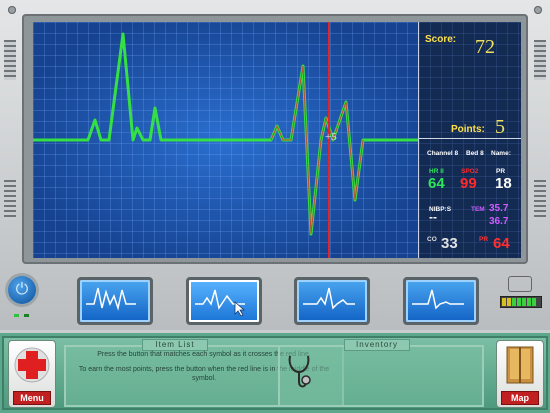 The image size is (550, 413). I want to click on power-icon: ⏻, so click(22, 289).